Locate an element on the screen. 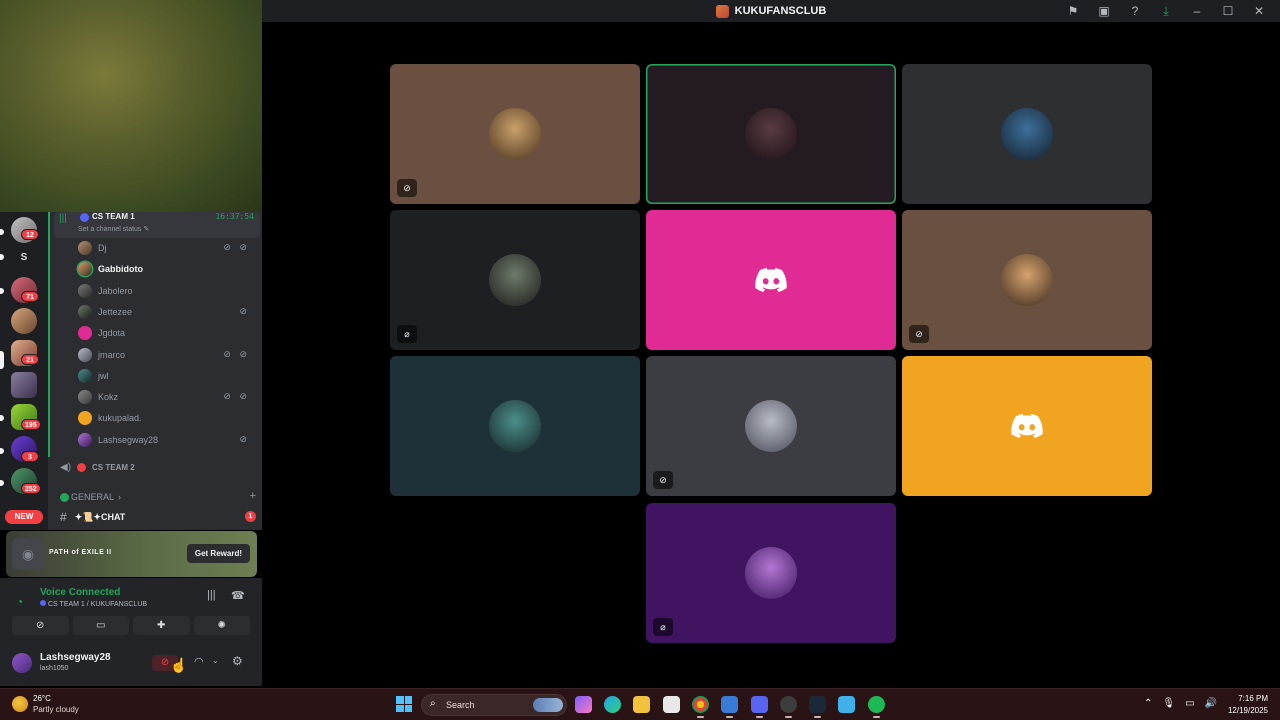 The width and height of the screenshot is (1280, 720). screen-icon: ▣ is located at coordinates (1104, 11).